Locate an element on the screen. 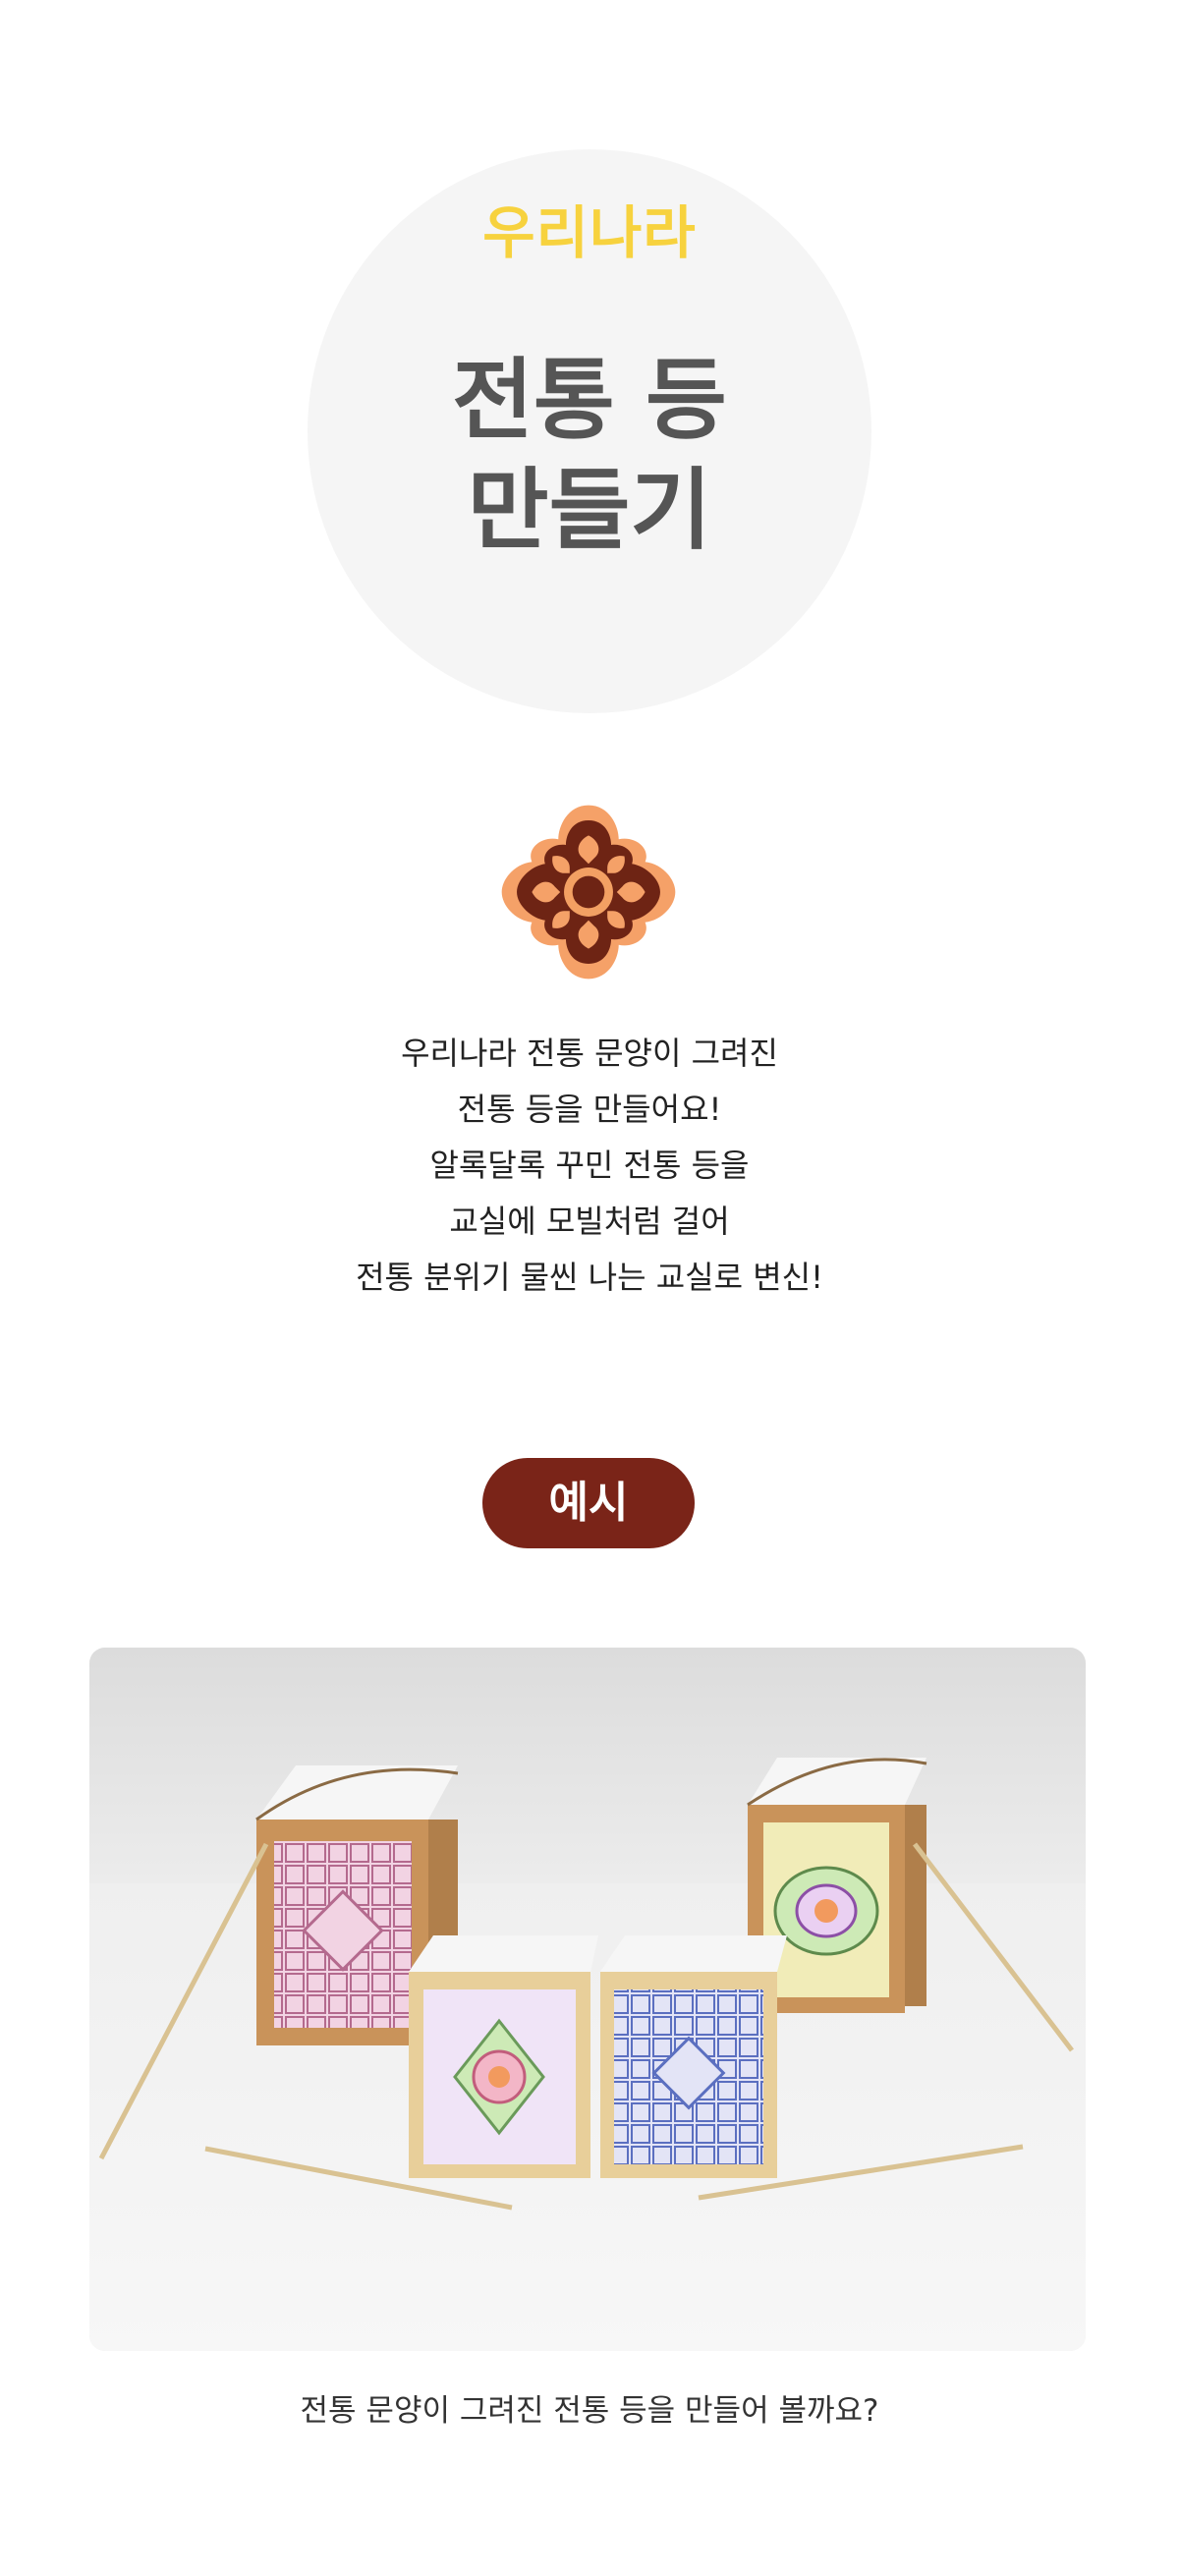  caption: 전통 문양이 그려진 전통 등을 만들어 볼까요? is located at coordinates (589, 2411).